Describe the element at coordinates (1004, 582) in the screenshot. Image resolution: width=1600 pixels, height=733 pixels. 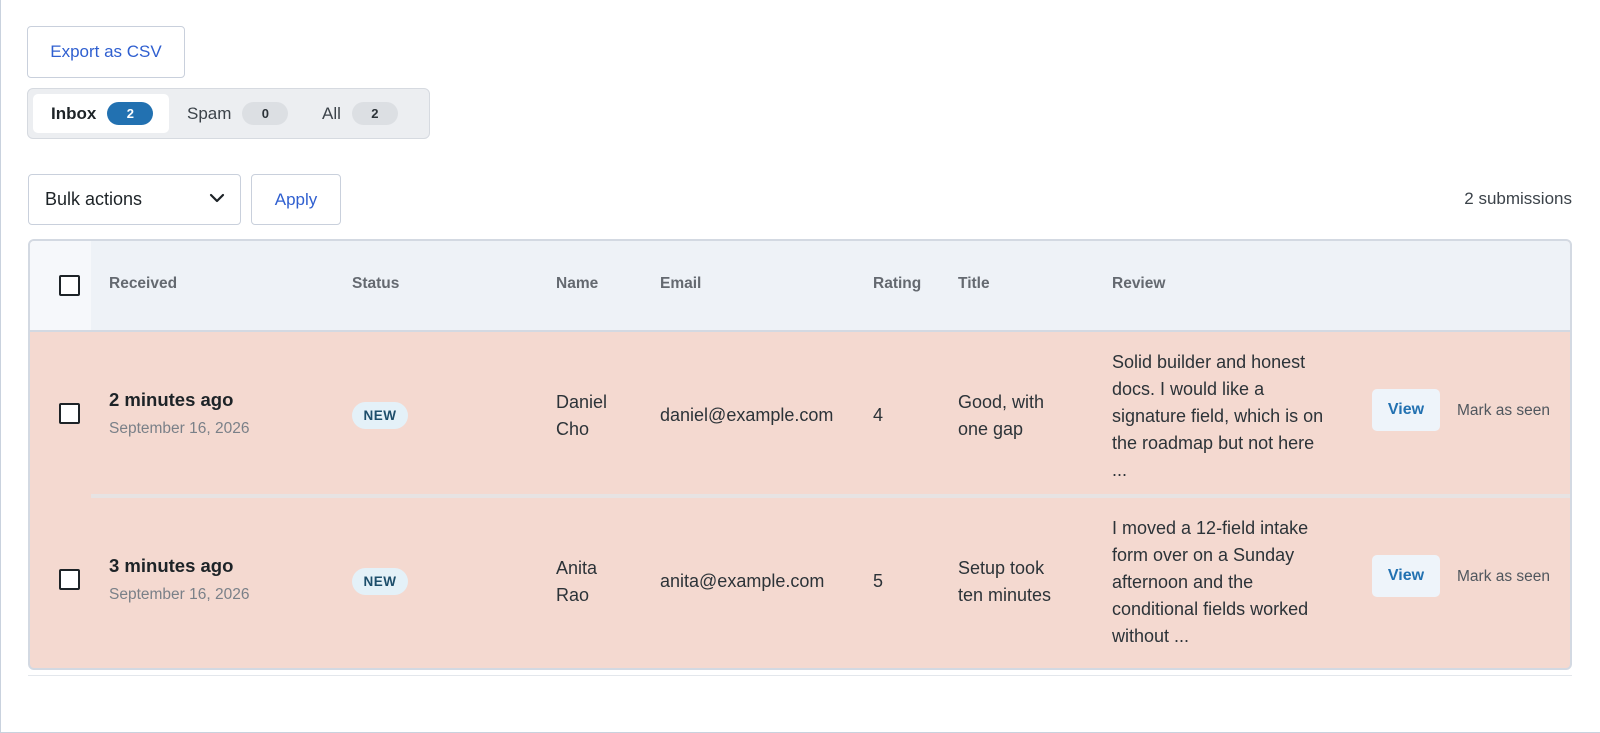
I see `review-title: Setup took ten minutes` at that location.